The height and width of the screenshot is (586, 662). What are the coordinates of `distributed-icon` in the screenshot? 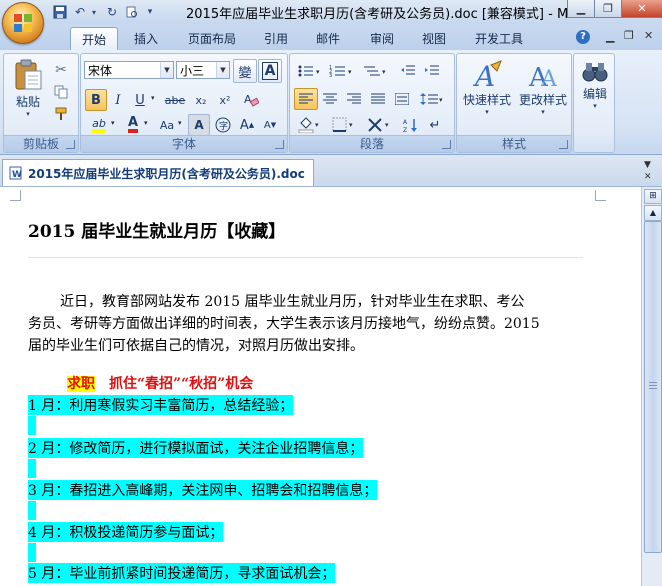 It's located at (402, 99).